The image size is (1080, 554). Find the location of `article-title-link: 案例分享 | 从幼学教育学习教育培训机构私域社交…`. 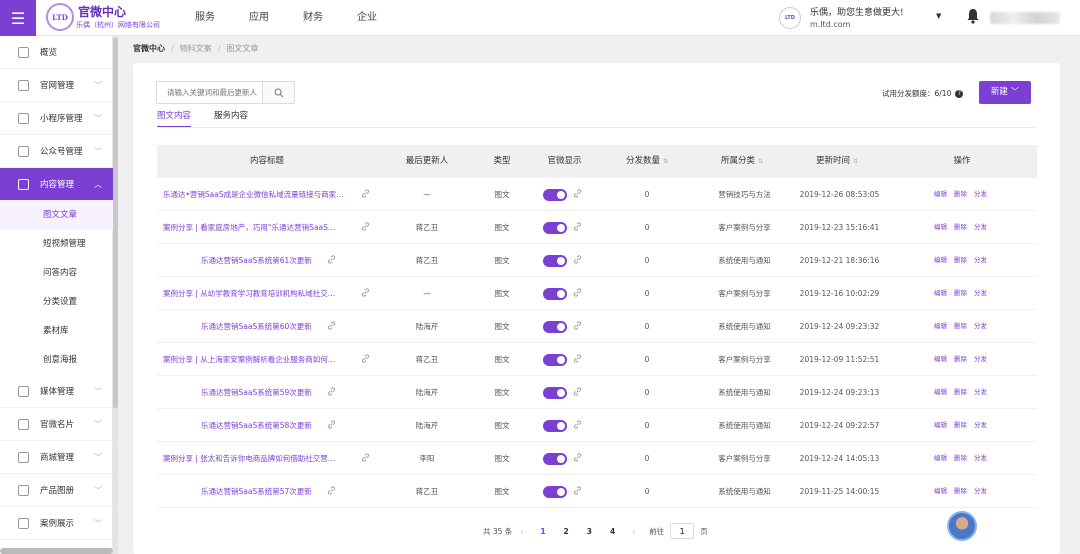

article-title-link: 案例分享 | 从幼学教育学习教育培训机构私域社交… is located at coordinates (261, 293).